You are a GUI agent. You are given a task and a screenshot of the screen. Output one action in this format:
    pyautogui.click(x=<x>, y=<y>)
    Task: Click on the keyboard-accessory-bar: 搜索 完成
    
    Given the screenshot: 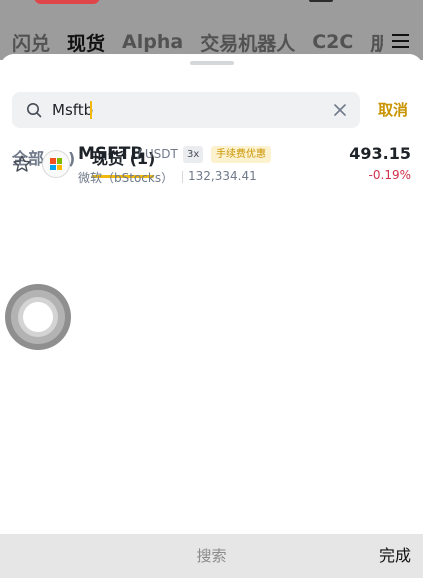 What is the action you would take?
    pyautogui.click(x=211, y=556)
    